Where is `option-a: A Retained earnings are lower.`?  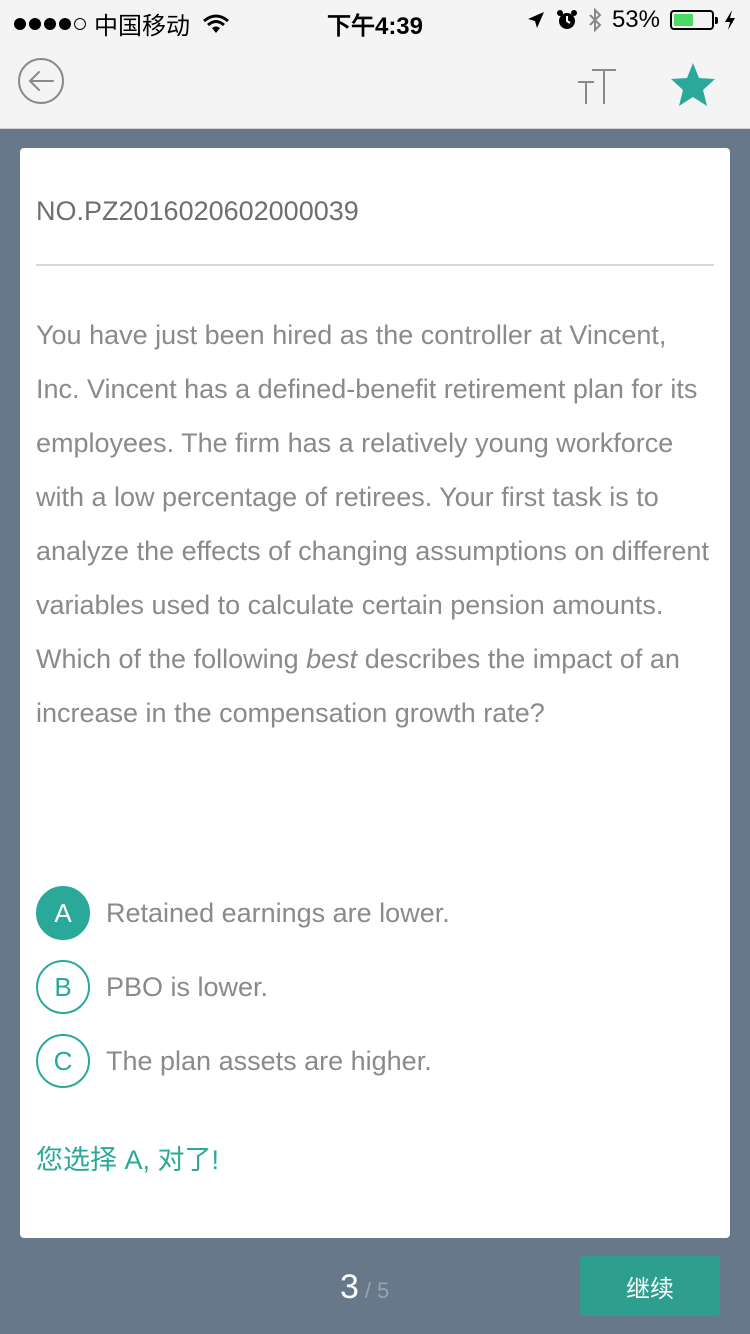
option-a: A Retained earnings are lower. is located at coordinates (243, 913).